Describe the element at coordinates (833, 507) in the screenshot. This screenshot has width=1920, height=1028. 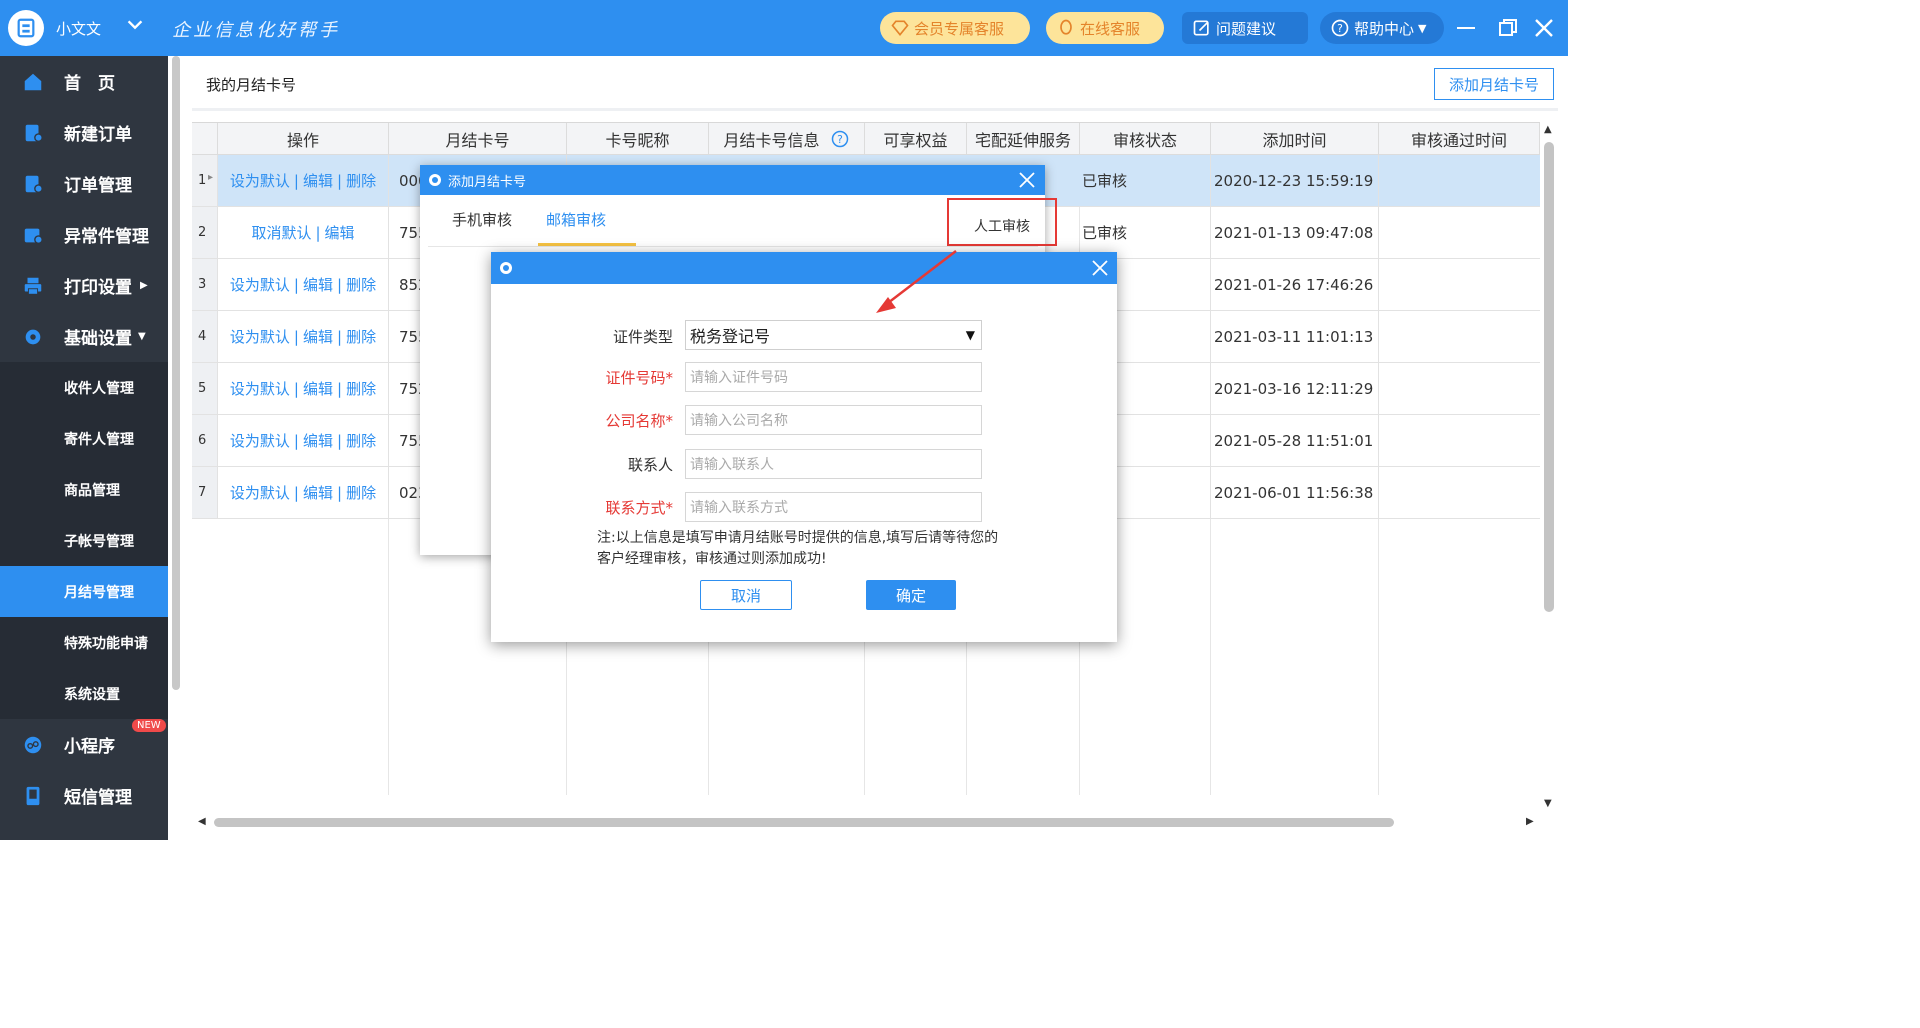
I see `contact-method-input: 请输入联系方式` at that location.